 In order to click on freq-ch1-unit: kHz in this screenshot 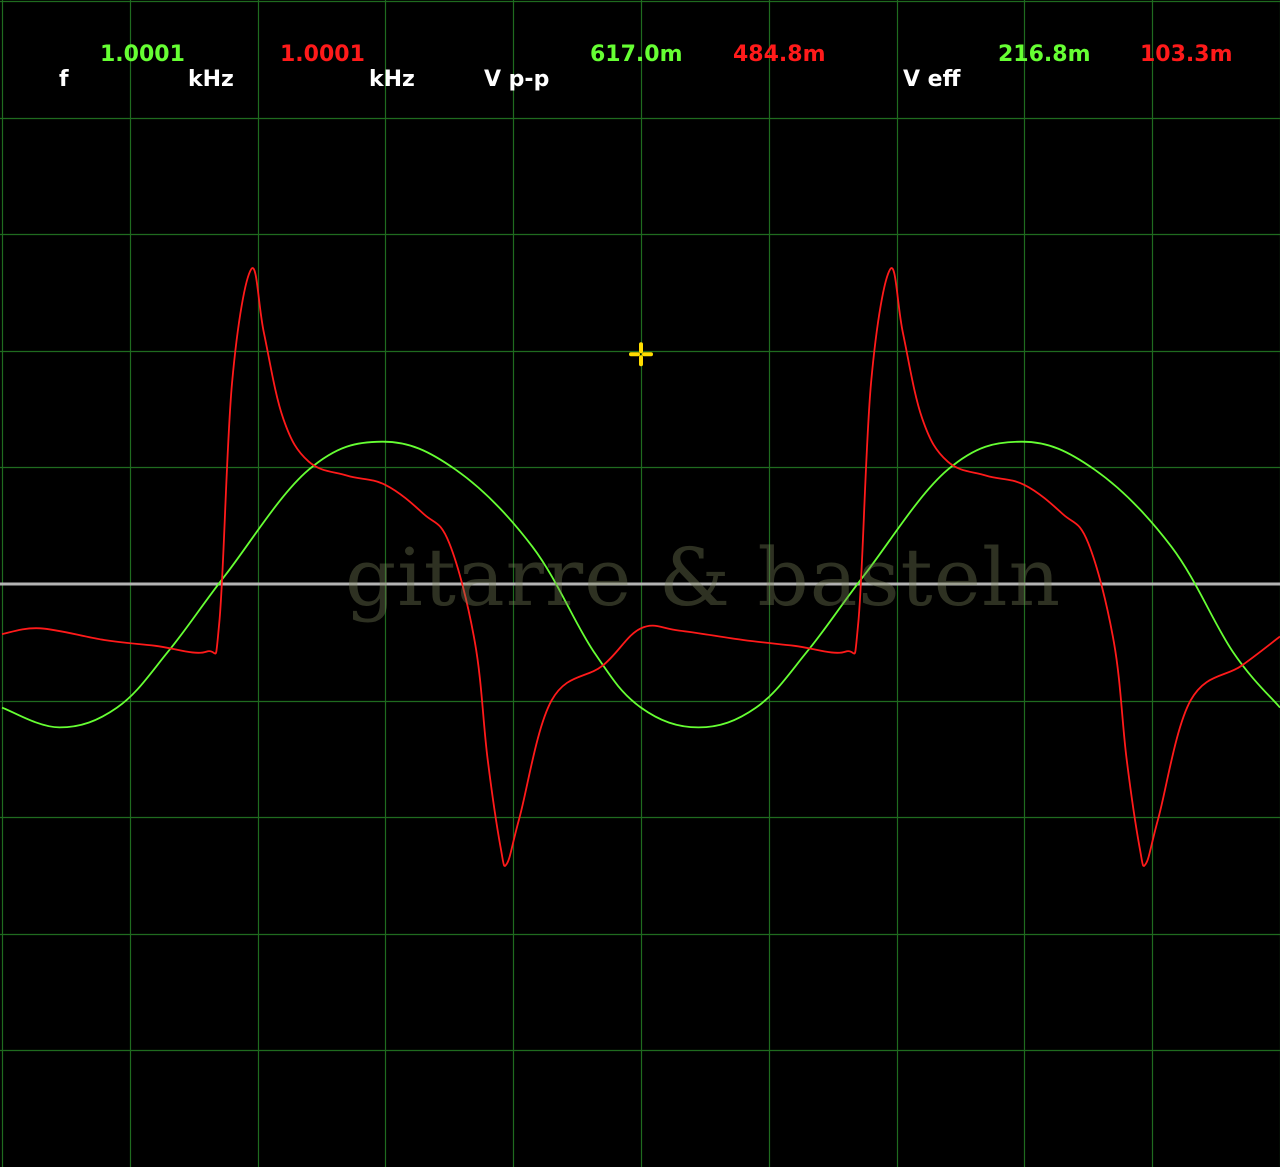, I will do `click(211, 79)`.